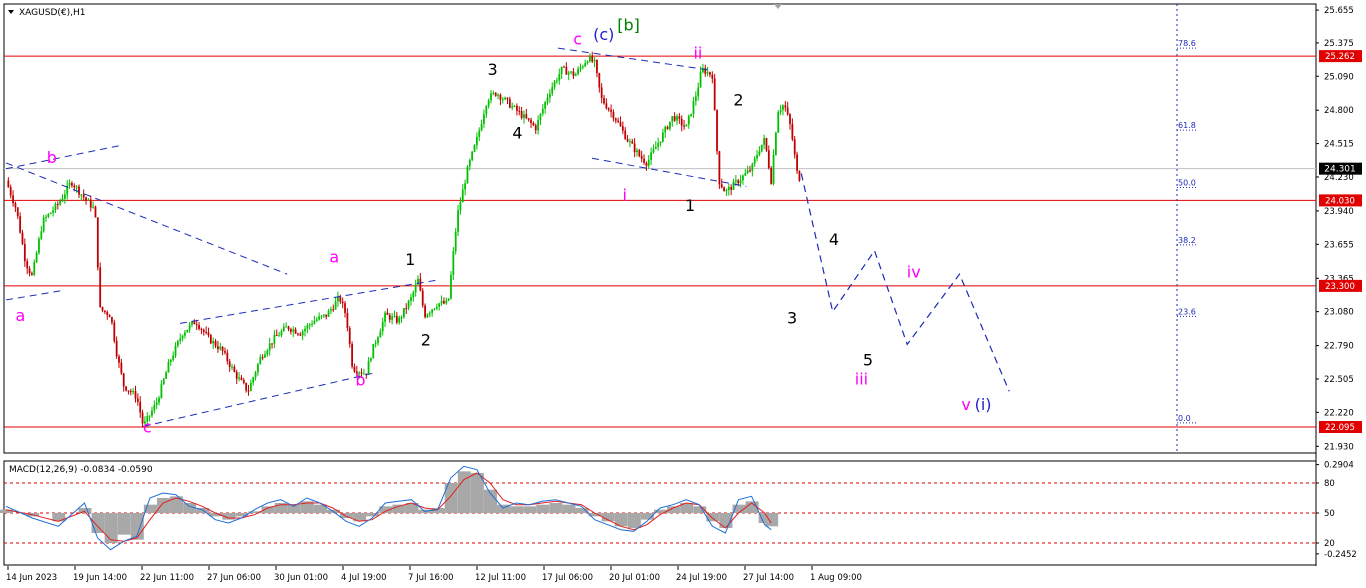  What do you see at coordinates (234, 578) in the screenshot?
I see `time-tick-label: 27 Jun 06:00` at bounding box center [234, 578].